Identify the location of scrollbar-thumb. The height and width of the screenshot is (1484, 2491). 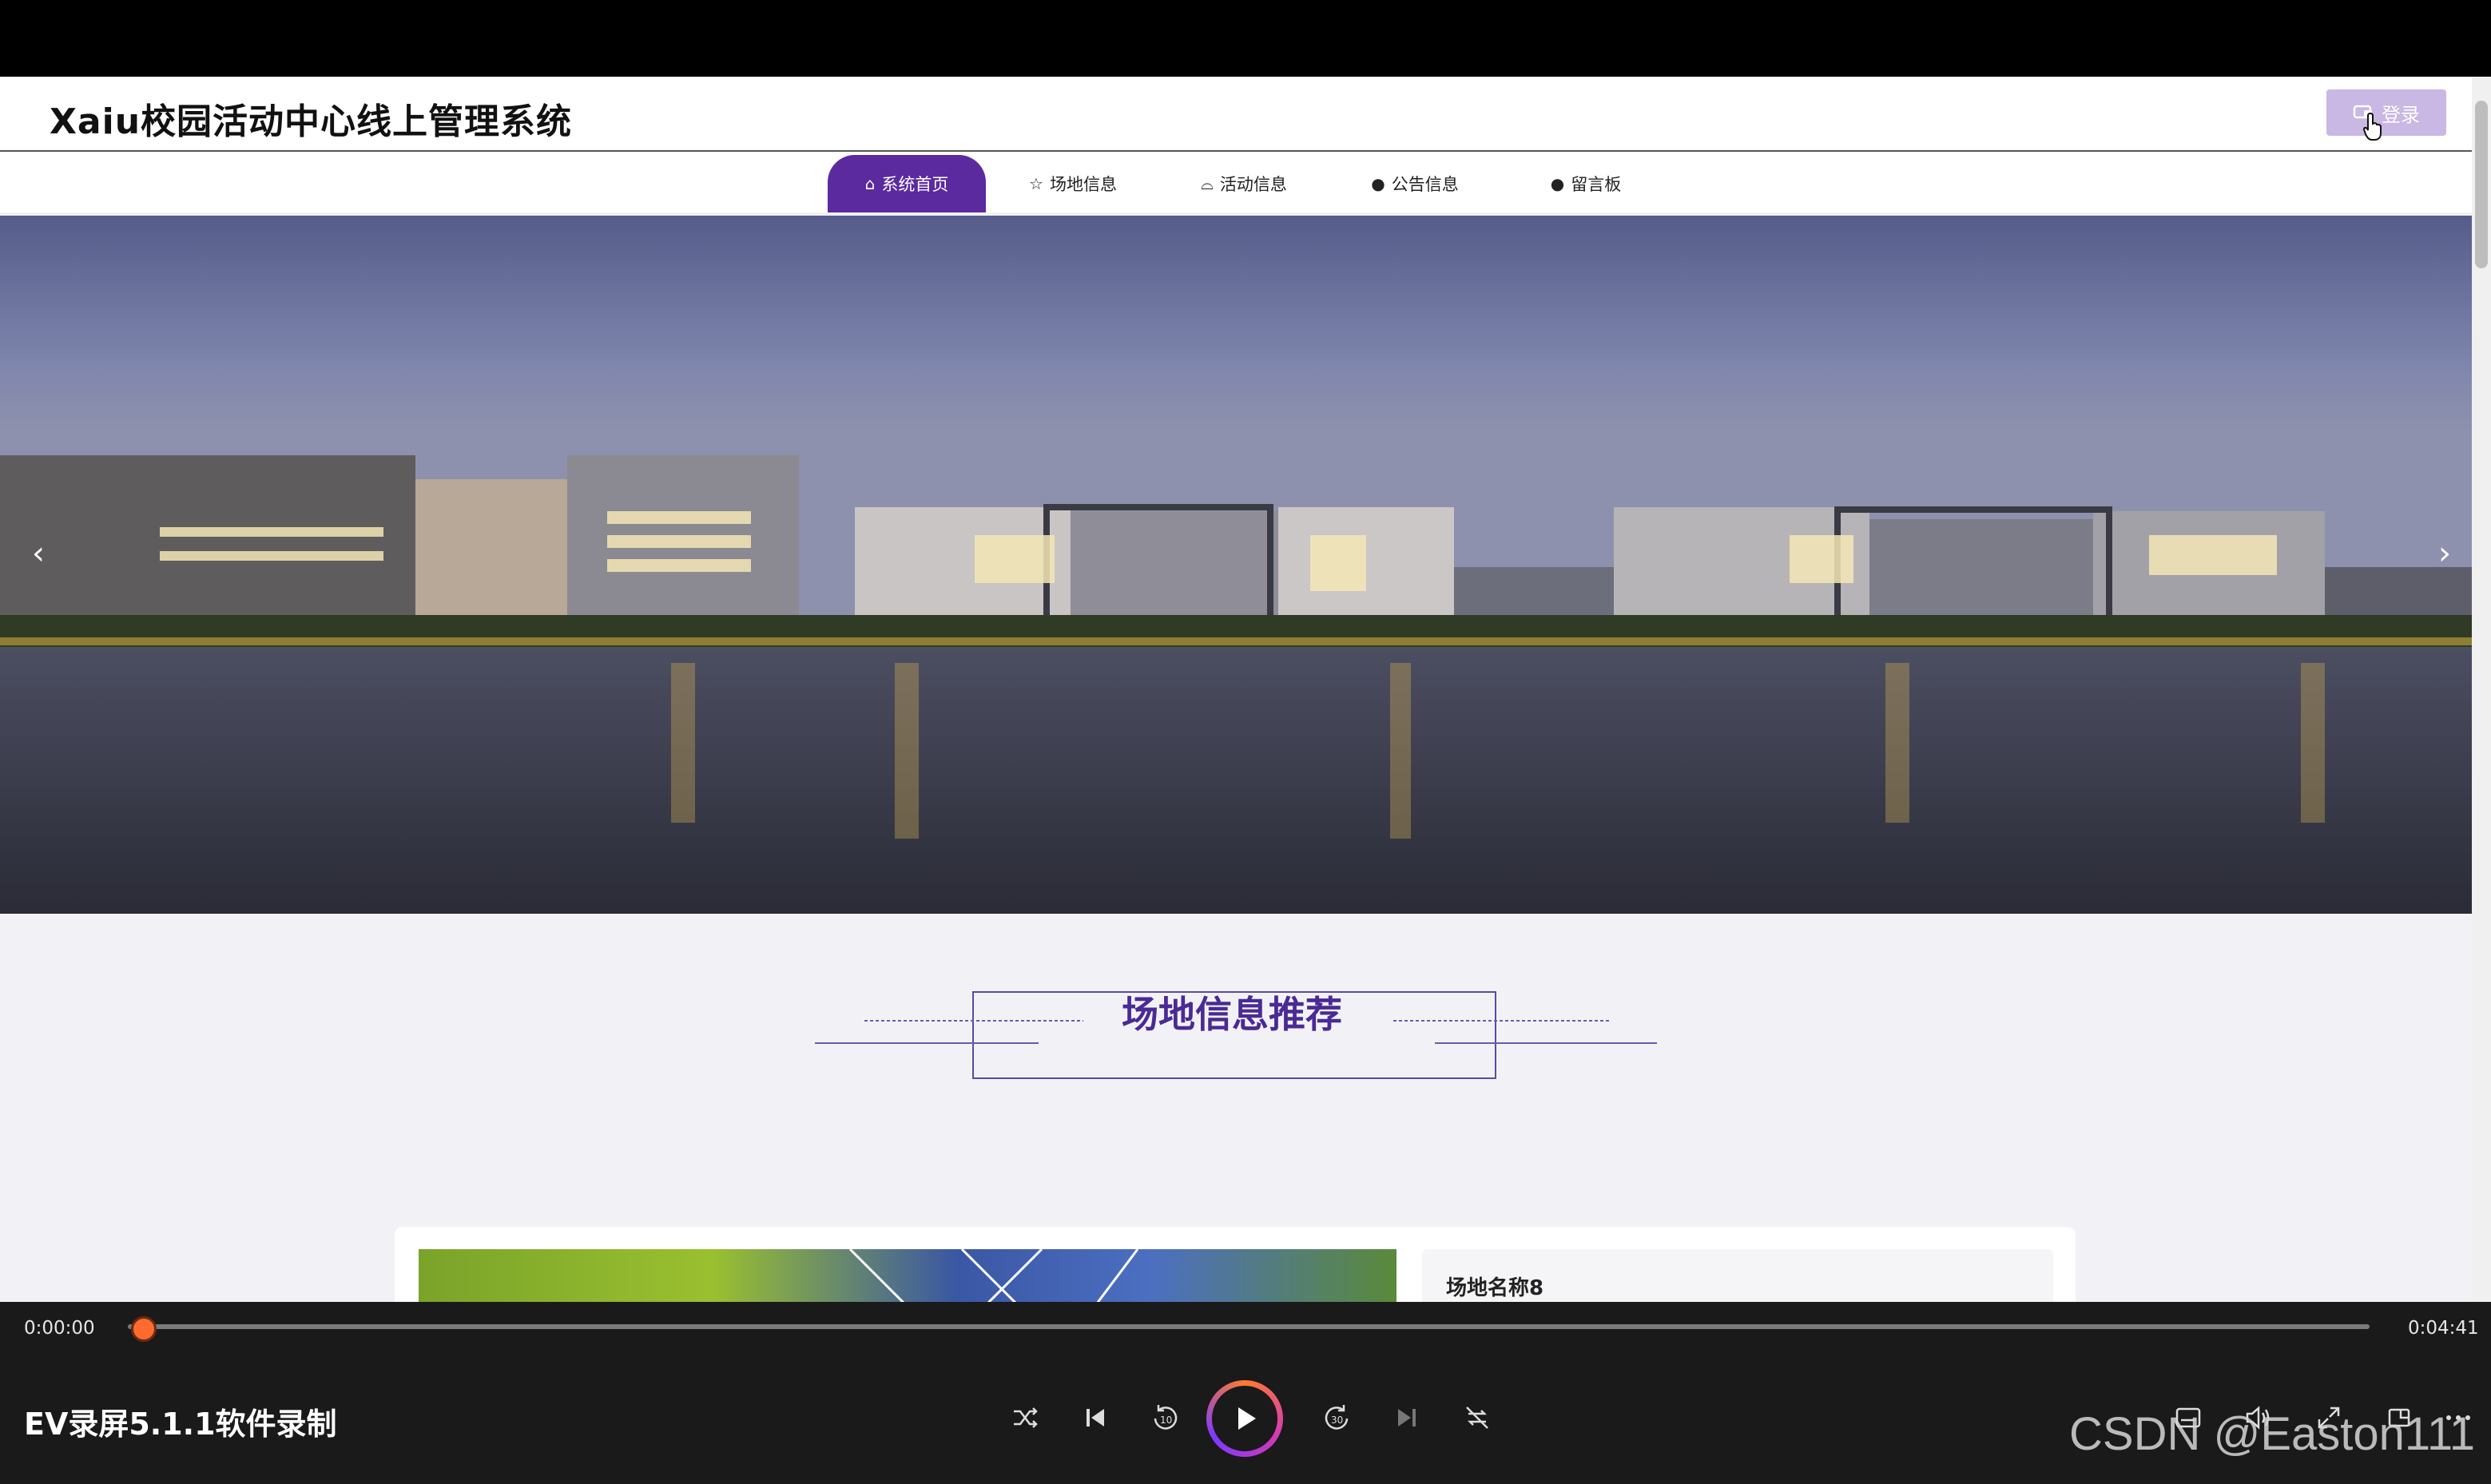
(2481, 184).